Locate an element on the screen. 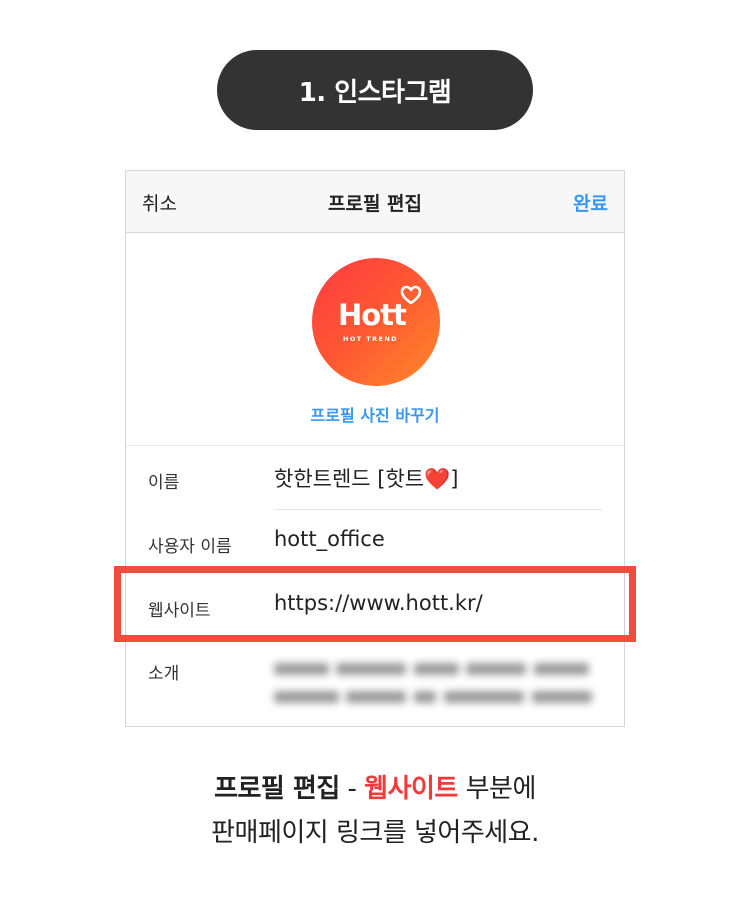  screen-title: 프로필 편집 is located at coordinates (374, 204).